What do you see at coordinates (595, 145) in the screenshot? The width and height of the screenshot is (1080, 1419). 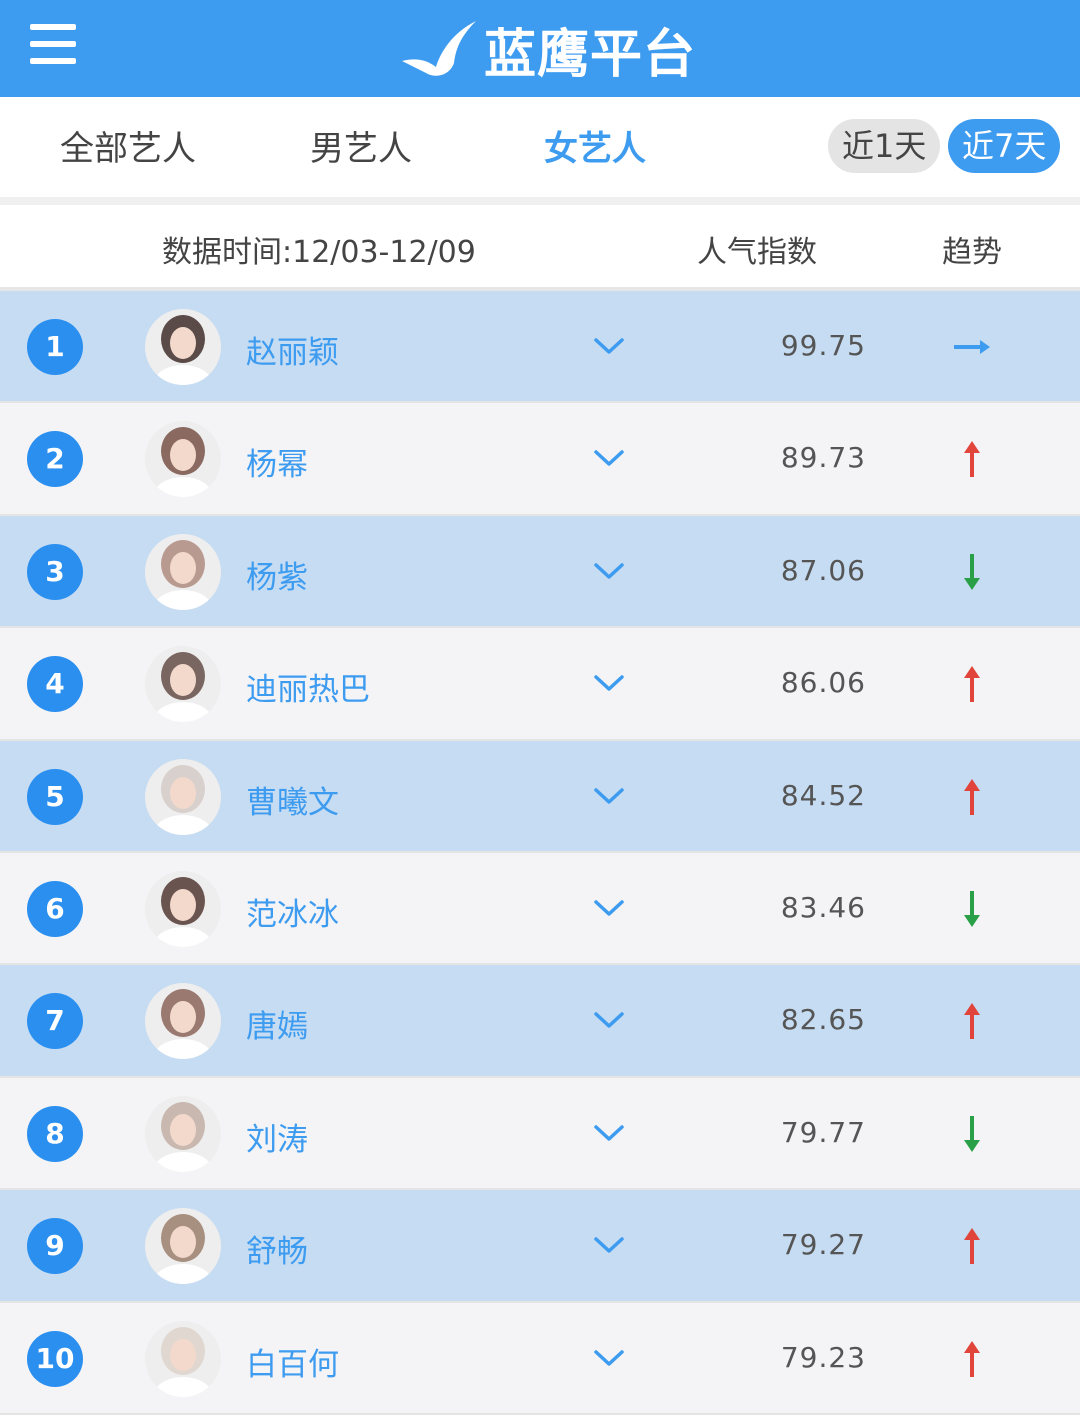 I see `tab-female-artists: 女艺人` at bounding box center [595, 145].